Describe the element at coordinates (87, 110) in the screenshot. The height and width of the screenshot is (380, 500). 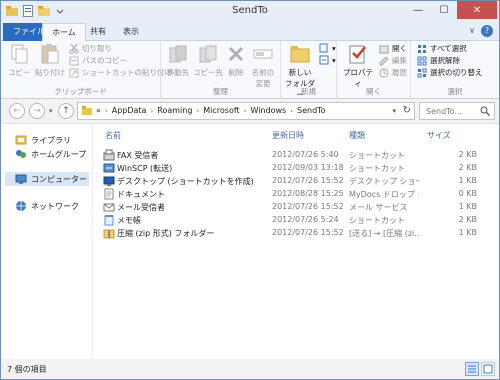
I see `folder-icon` at that location.